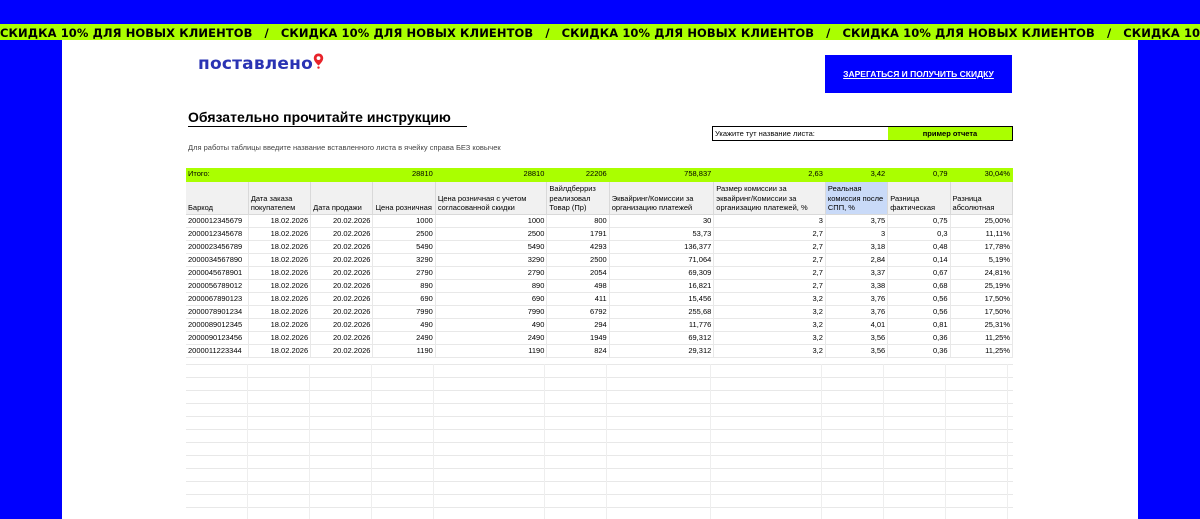  What do you see at coordinates (217, 338) in the screenshot?
I see `table-cell: 2000090123456` at bounding box center [217, 338].